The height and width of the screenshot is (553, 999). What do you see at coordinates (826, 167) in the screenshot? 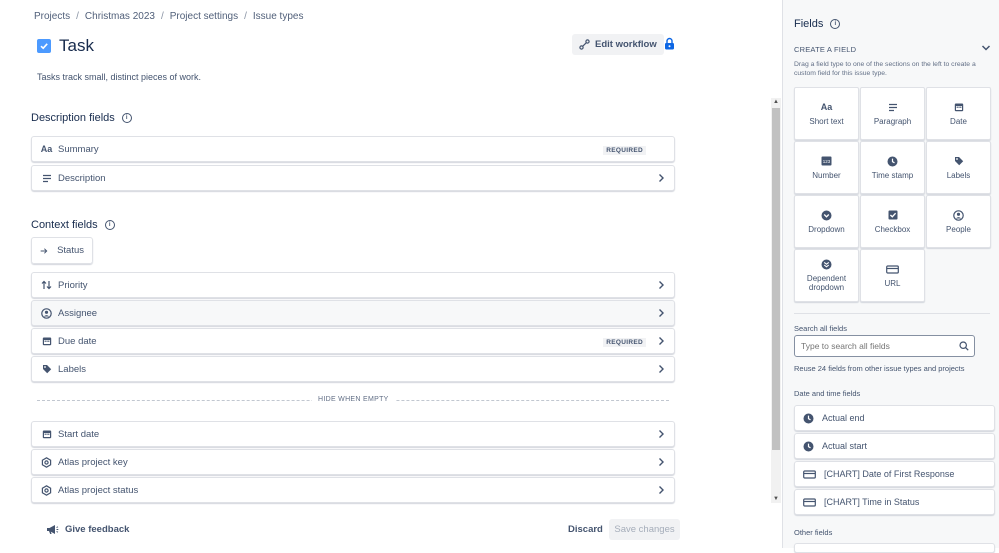
I see `field-type-number: 123 Number` at bounding box center [826, 167].